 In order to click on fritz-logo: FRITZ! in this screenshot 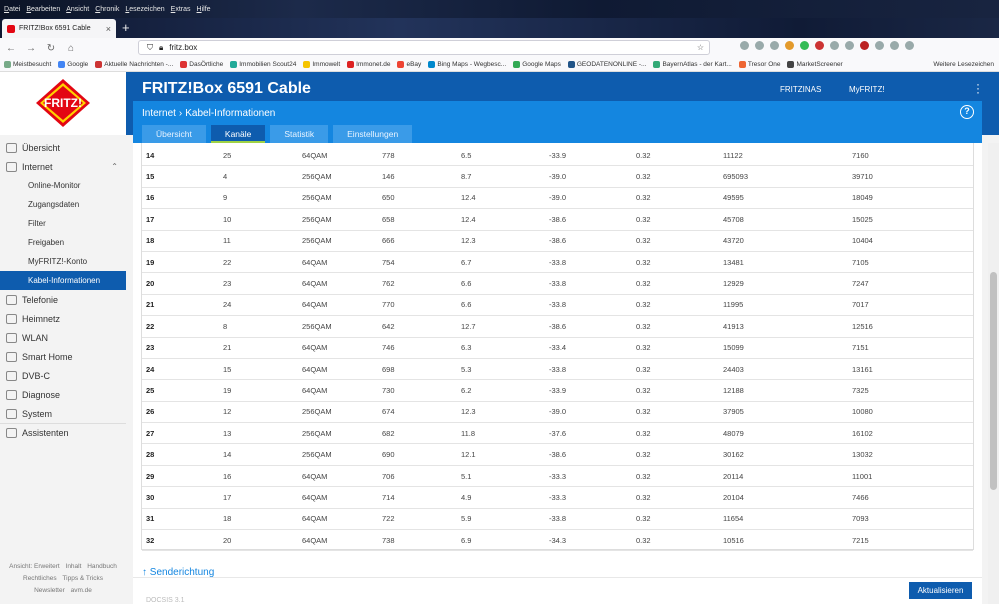, I will do `click(63, 103)`.